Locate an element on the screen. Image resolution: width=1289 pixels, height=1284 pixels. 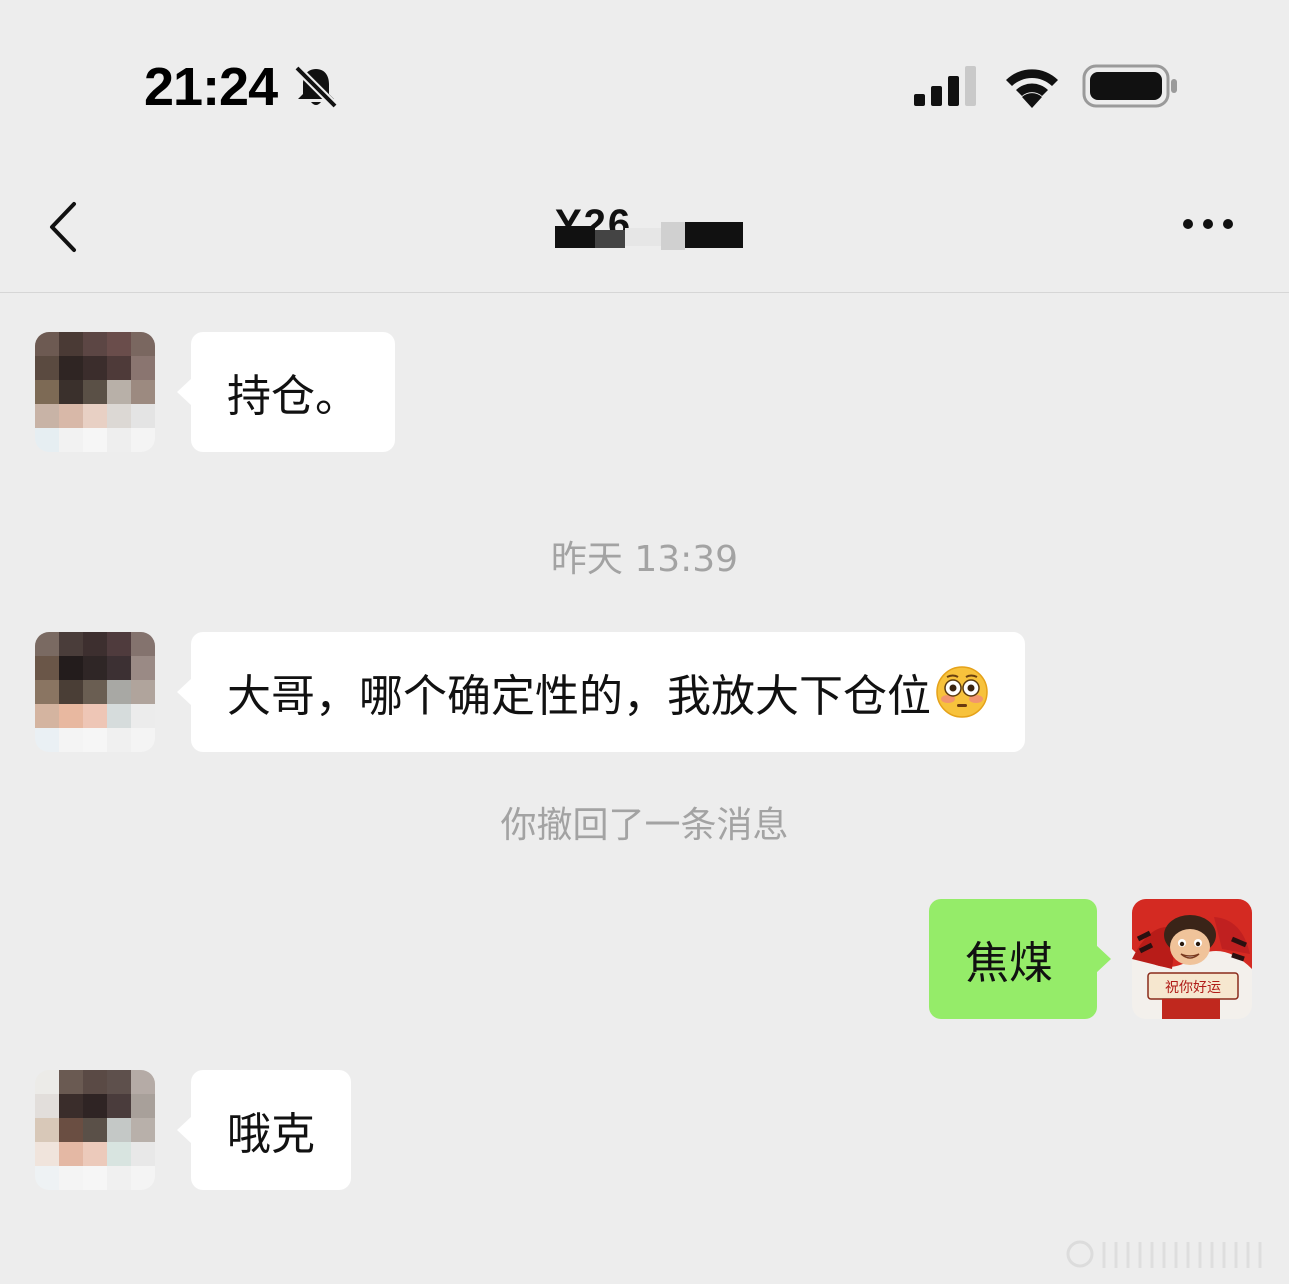
chevron-left-icon is located at coordinates (64, 227).